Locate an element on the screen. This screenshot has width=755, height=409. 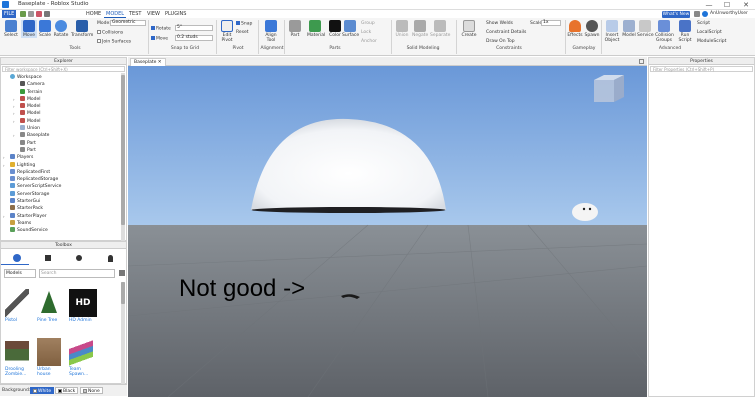
explorer-scroll-thumb is located at coordinates (123, 150).